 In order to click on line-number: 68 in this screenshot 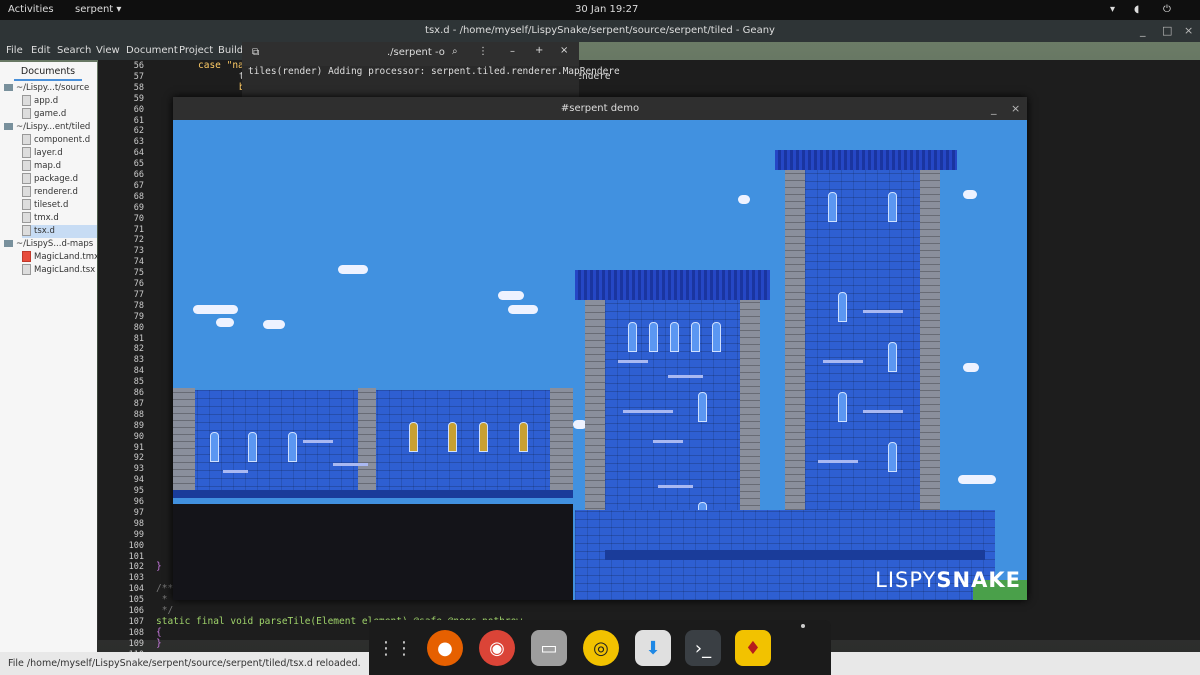, I will do `click(138, 196)`.